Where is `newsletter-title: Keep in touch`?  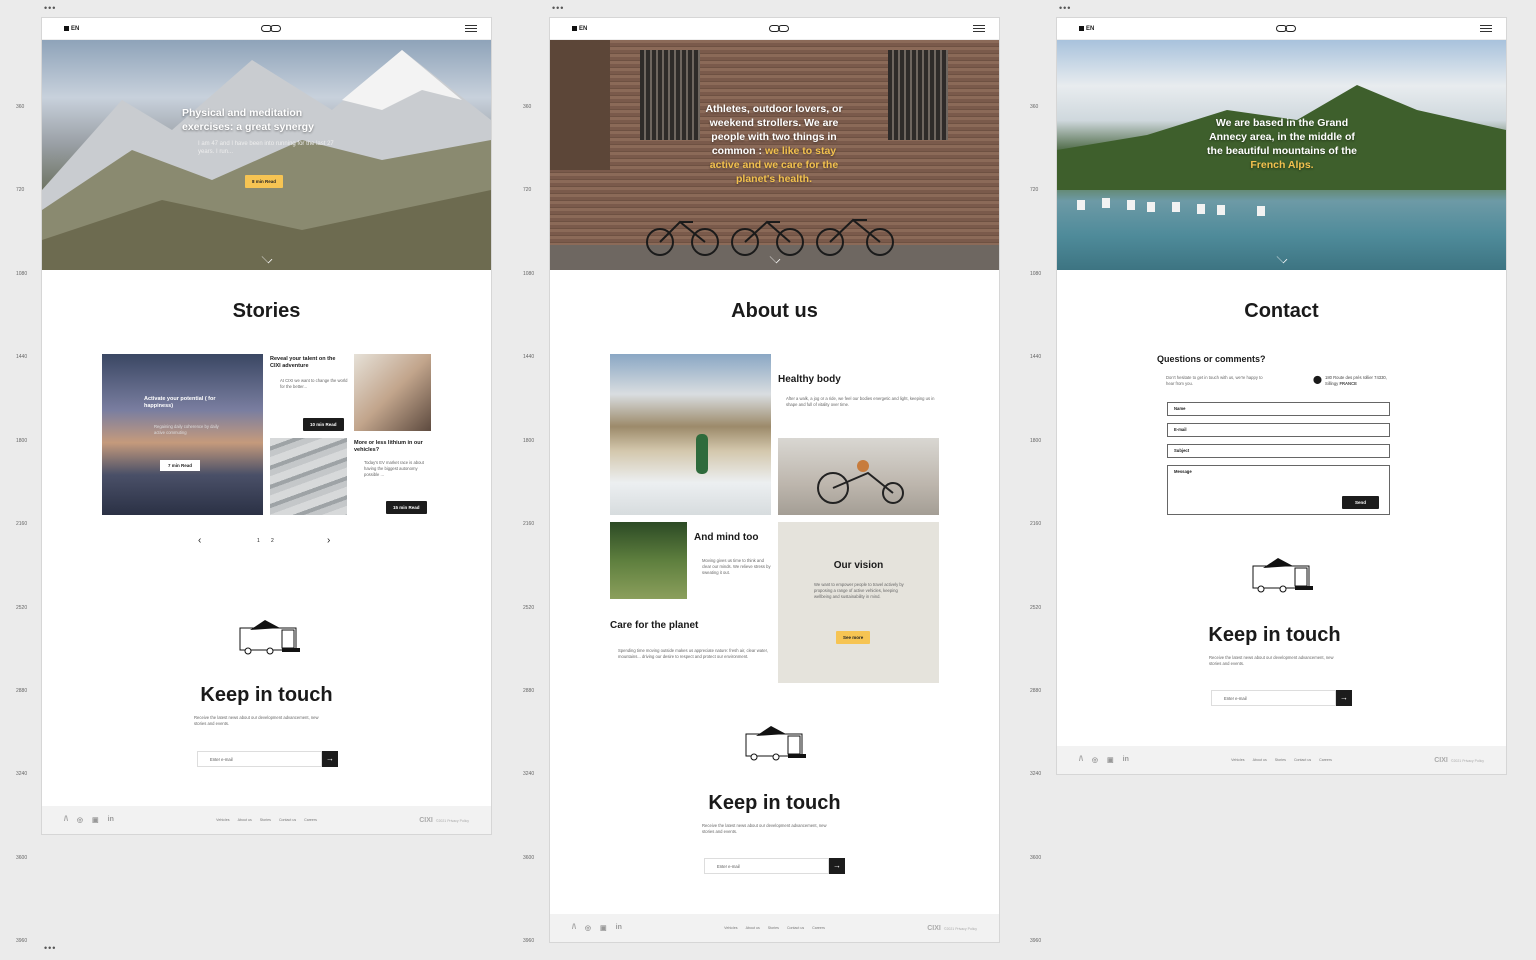 newsletter-title: Keep in touch is located at coordinates (774, 803).